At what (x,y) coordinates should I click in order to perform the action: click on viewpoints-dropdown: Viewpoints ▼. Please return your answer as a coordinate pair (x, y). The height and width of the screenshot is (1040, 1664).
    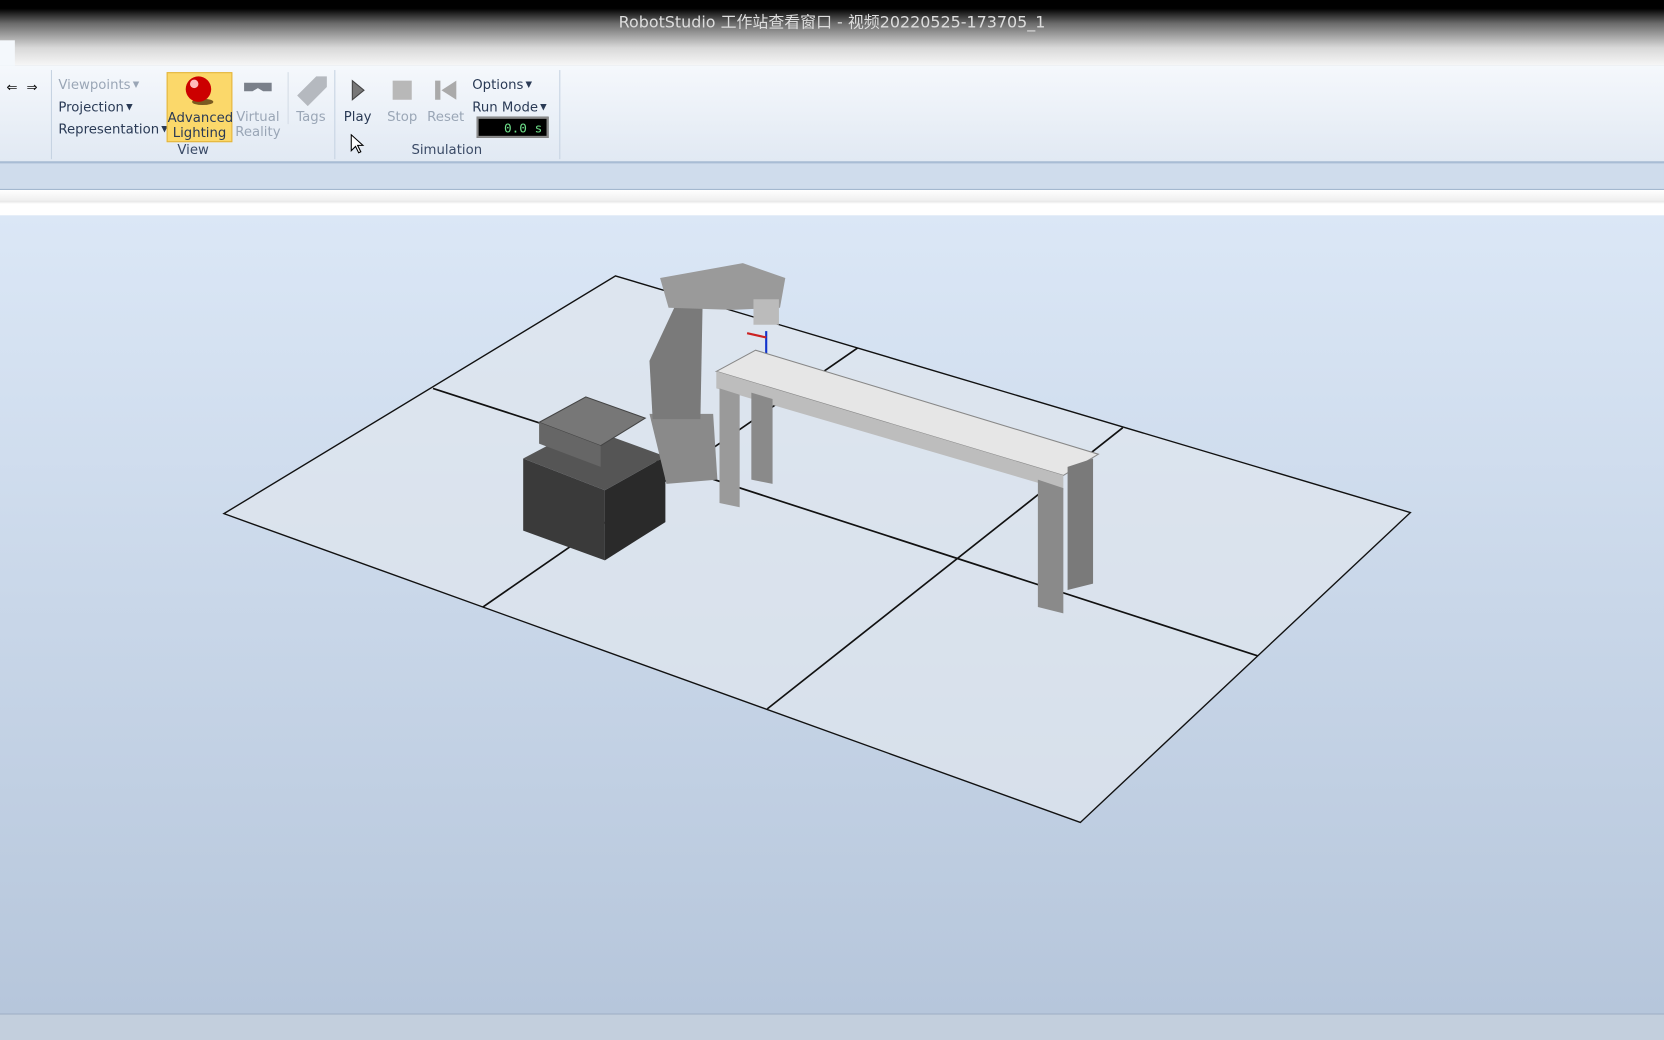
    Looking at the image, I should click on (98, 84).